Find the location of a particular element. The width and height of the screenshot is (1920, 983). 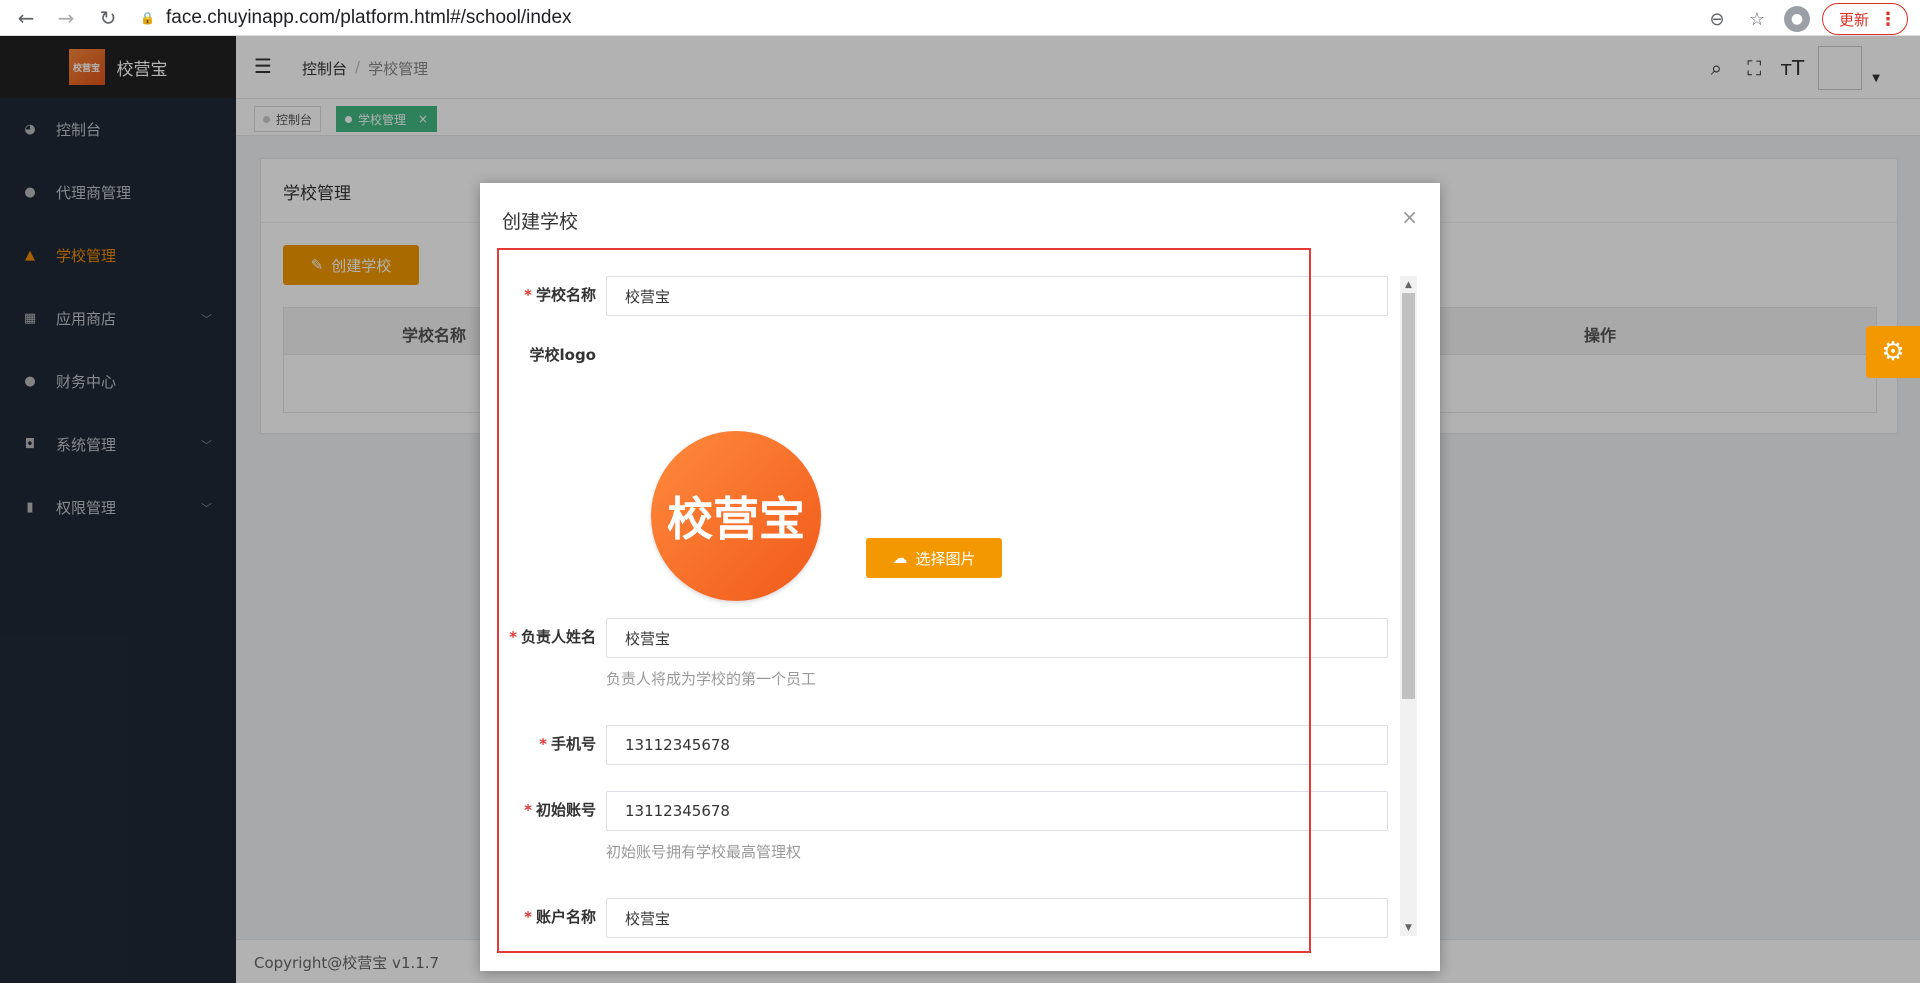

choose-image-label: 选择图片 is located at coordinates (945, 558).